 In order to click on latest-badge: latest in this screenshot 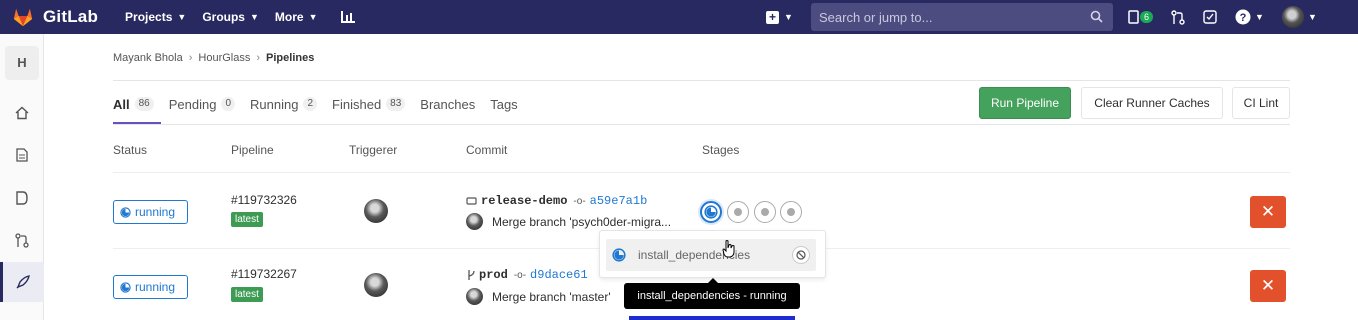, I will do `click(247, 294)`.